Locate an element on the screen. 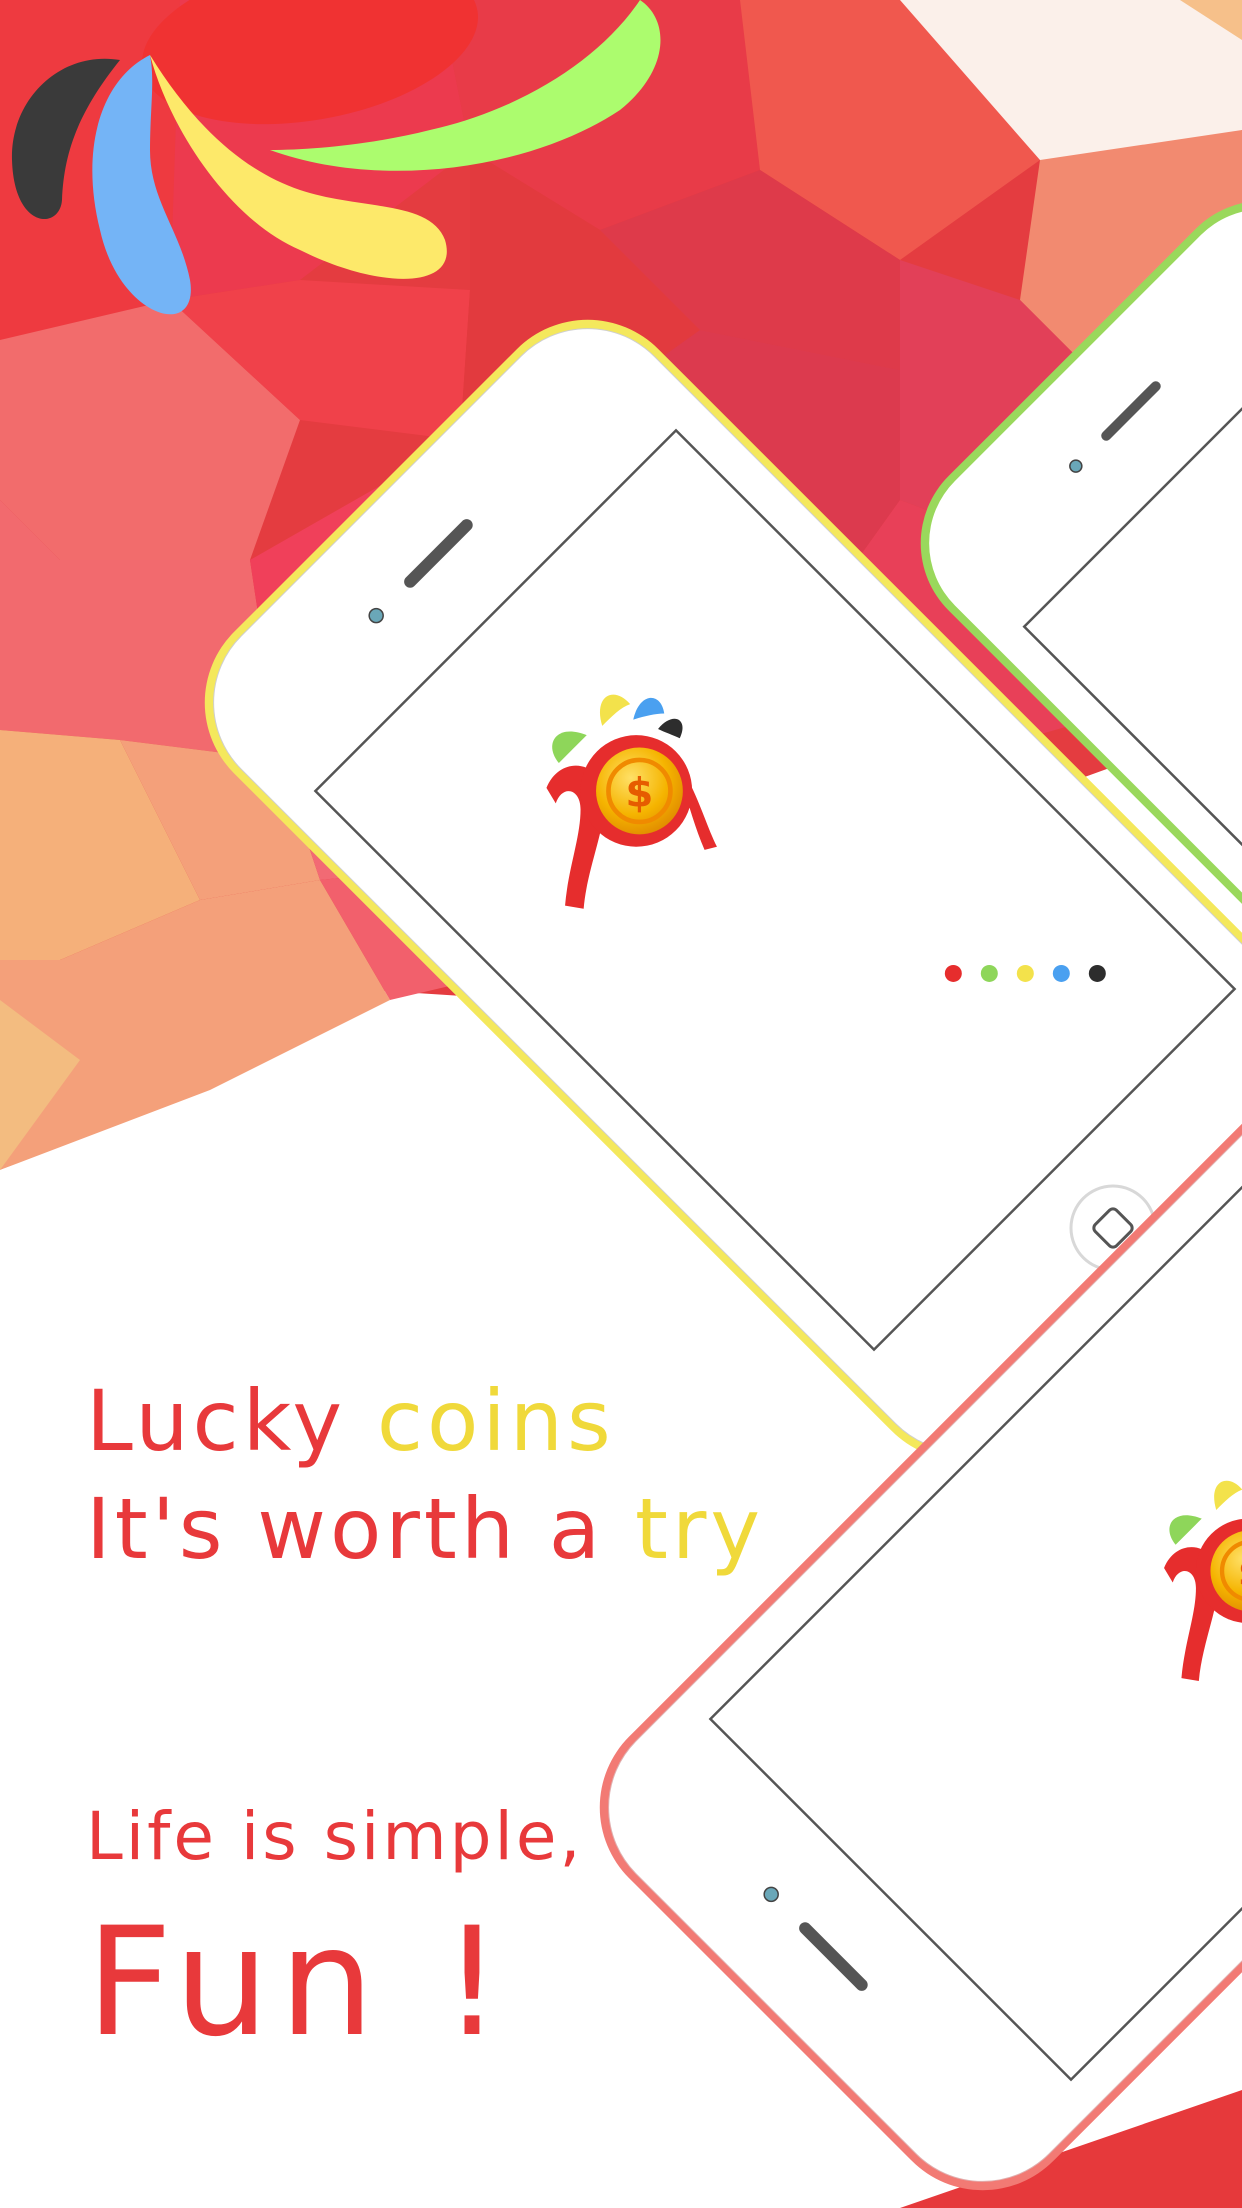  headline-line-1: Lucky coins is located at coordinates (350, 1421).